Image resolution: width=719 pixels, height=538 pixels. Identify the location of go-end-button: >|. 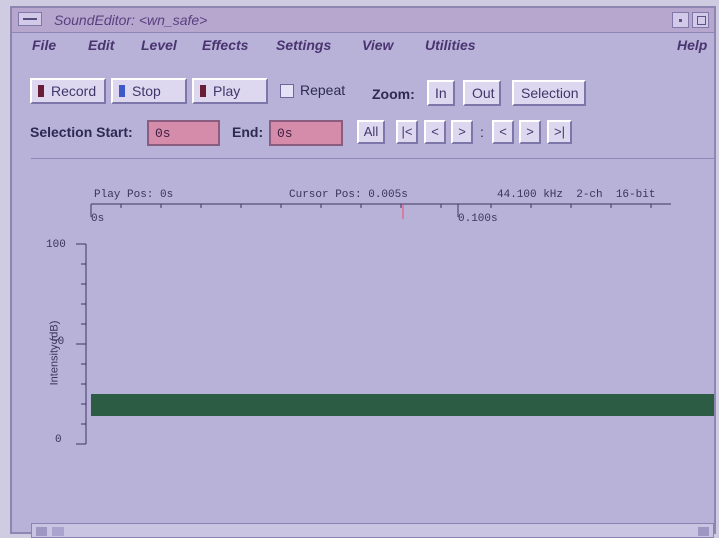
(559, 132).